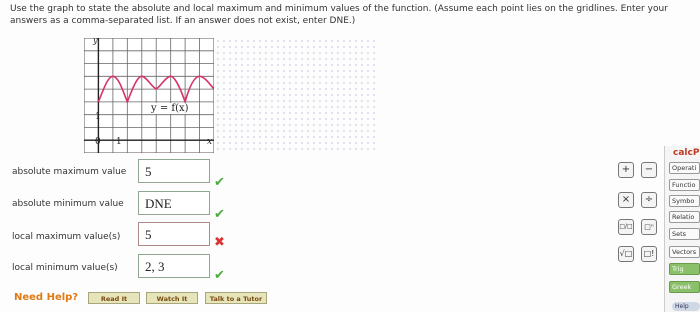  I want to click on times-button: ×, so click(626, 200).